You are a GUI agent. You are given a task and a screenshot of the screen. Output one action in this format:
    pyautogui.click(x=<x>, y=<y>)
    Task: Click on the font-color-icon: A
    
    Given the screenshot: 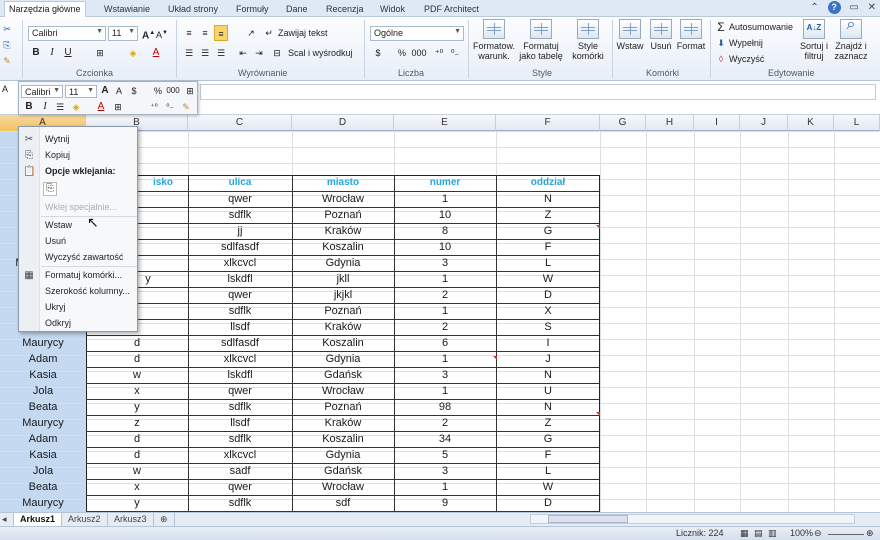 What is the action you would take?
    pyautogui.click(x=156, y=53)
    